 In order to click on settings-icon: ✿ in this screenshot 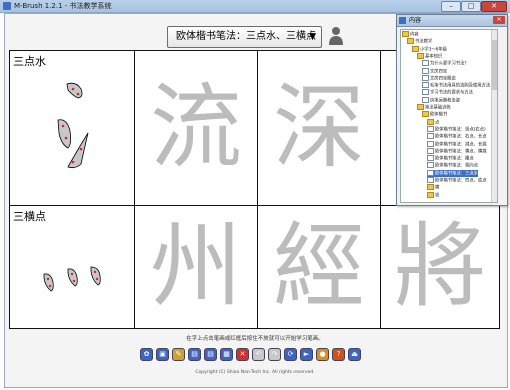, I will do `click(146, 354)`.